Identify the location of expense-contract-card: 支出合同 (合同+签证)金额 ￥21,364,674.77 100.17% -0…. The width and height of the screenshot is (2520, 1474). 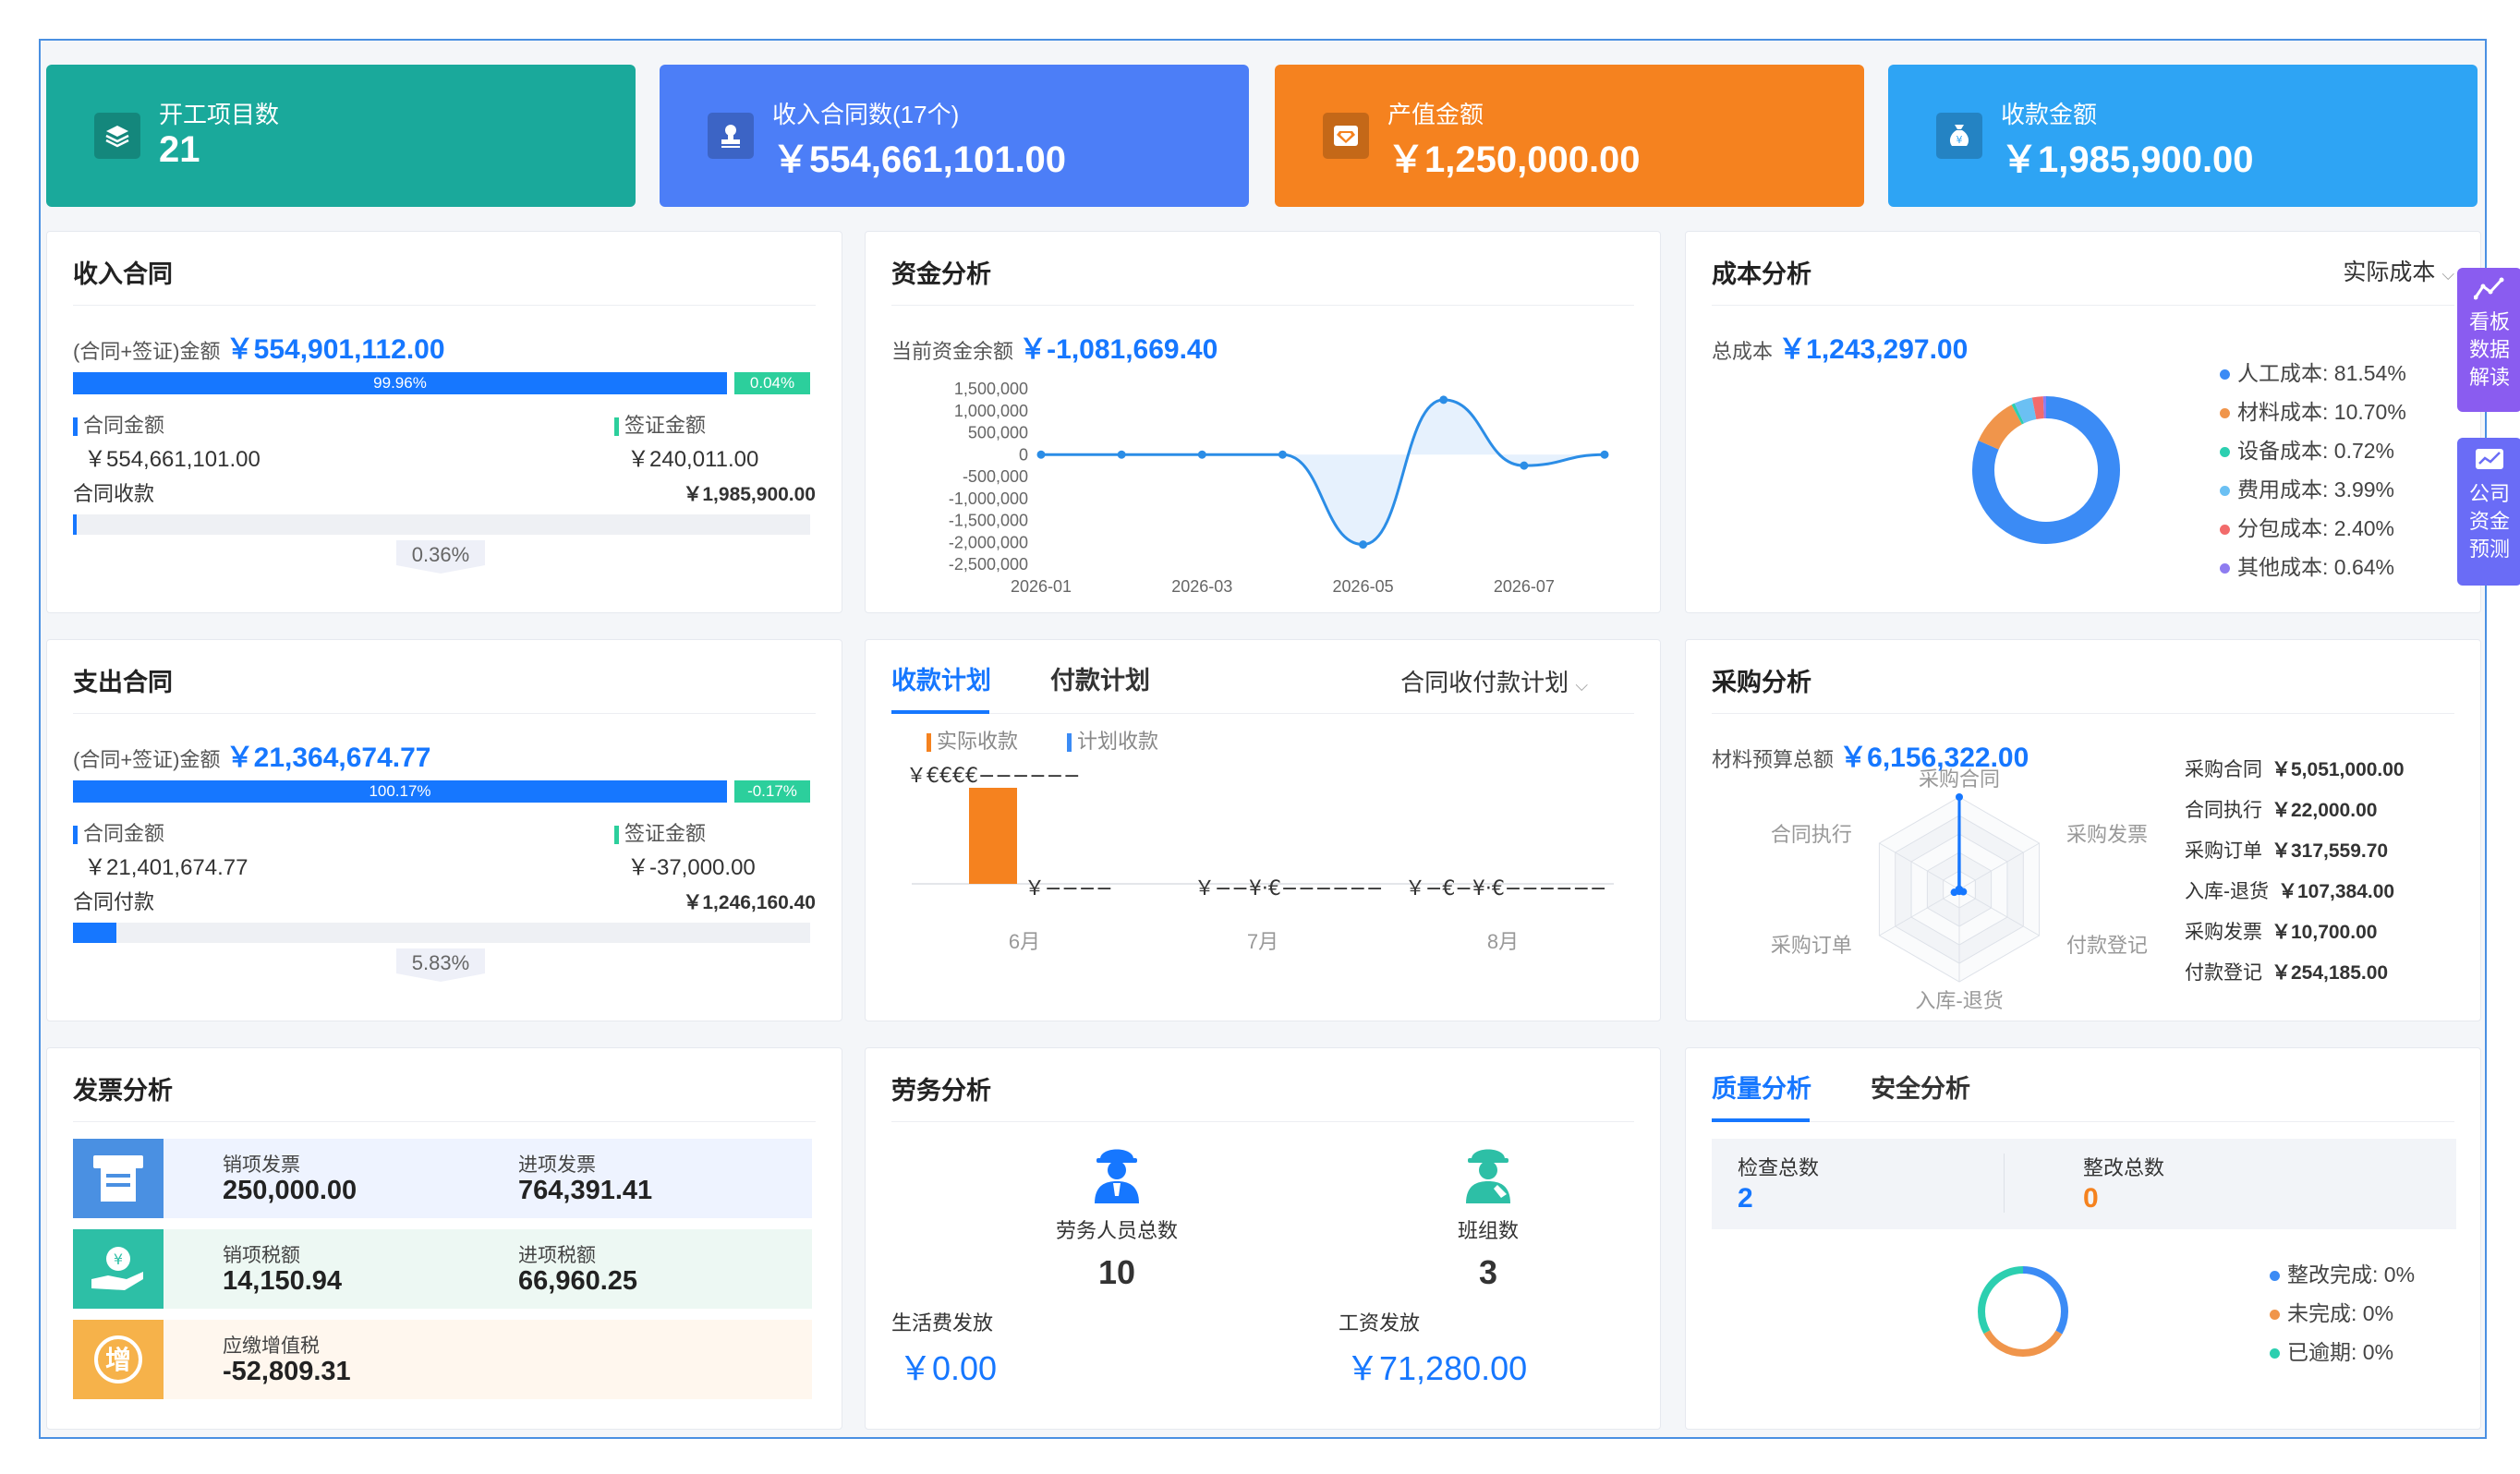
(444, 830).